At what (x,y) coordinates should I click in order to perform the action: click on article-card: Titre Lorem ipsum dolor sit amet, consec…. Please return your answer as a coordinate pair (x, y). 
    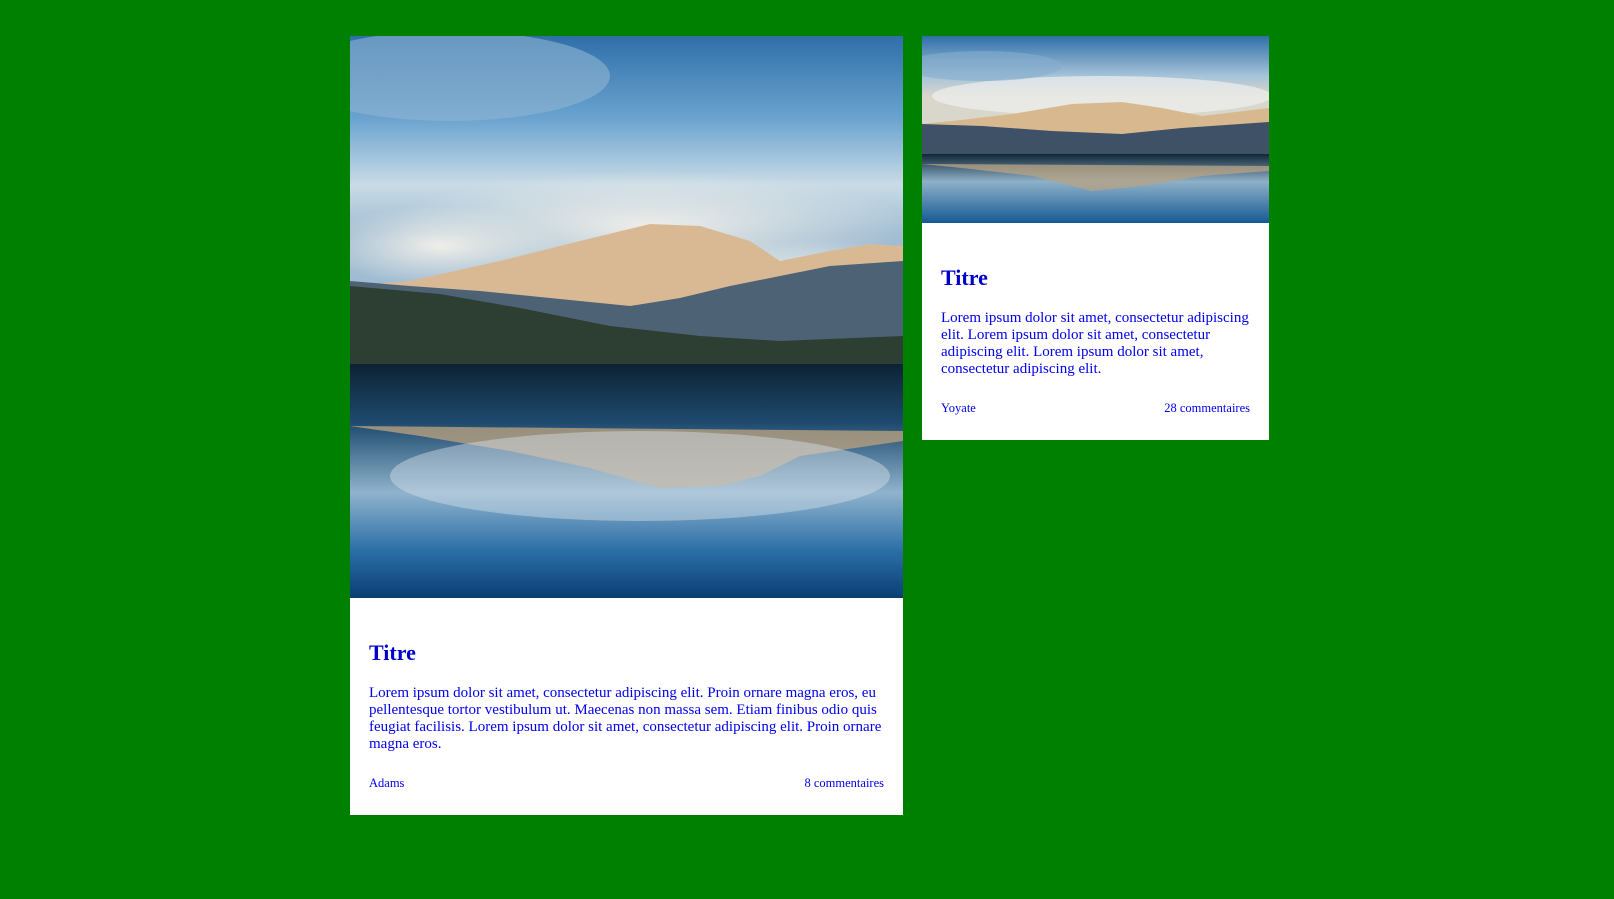
    Looking at the image, I should click on (1095, 238).